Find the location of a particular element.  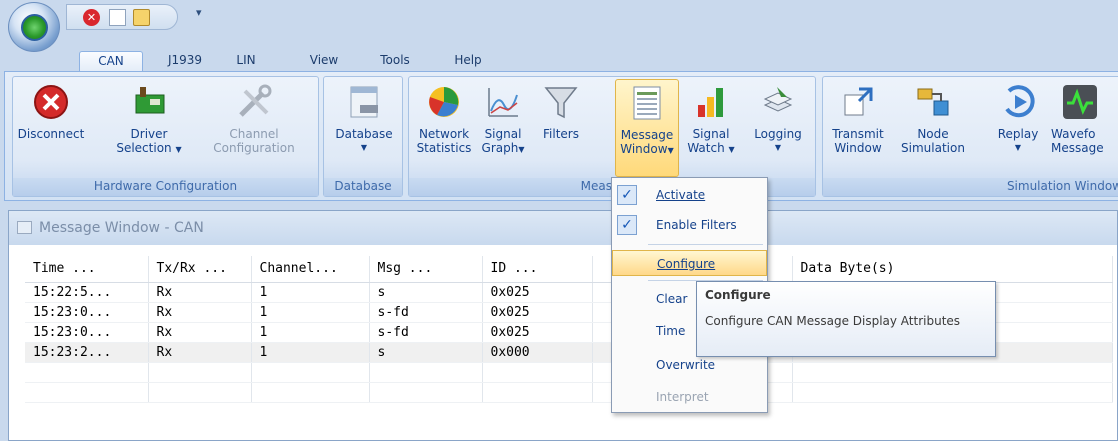

channel-configuration-button: Channel Configuration is located at coordinates (254, 117).